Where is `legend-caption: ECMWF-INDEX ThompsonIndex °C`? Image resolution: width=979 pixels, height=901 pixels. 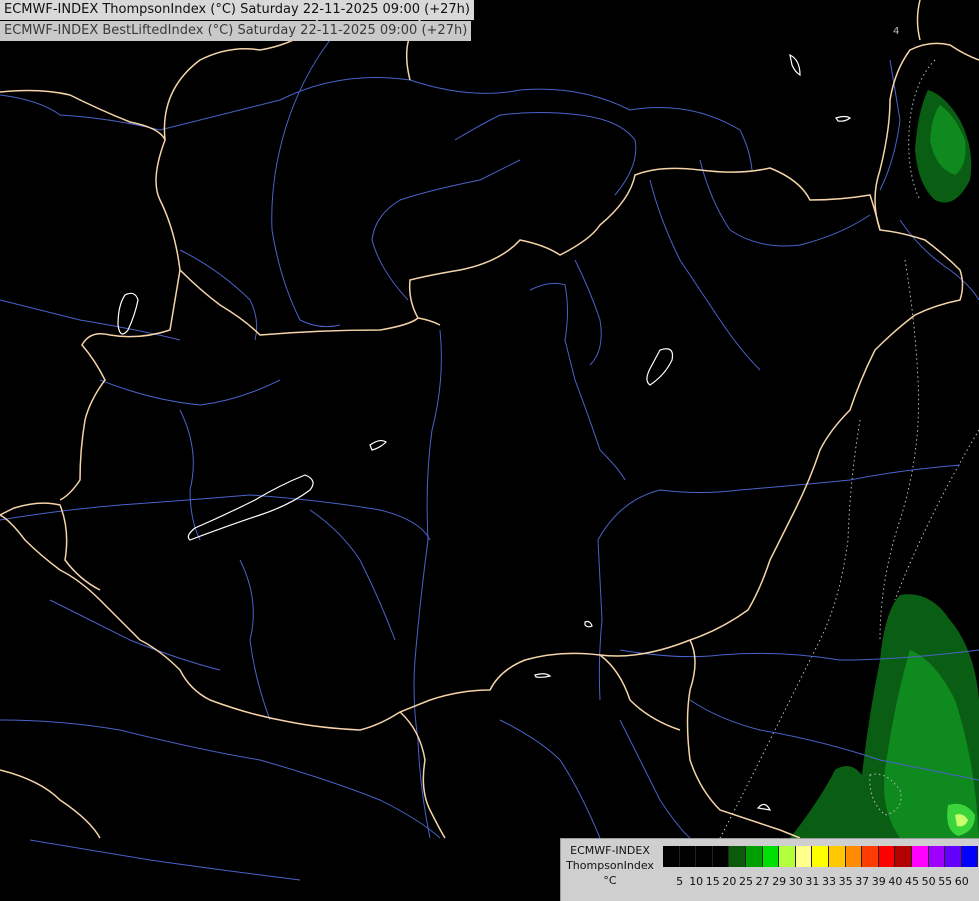 legend-caption: ECMWF-INDEX ThompsonIndex °C is located at coordinates (610, 865).